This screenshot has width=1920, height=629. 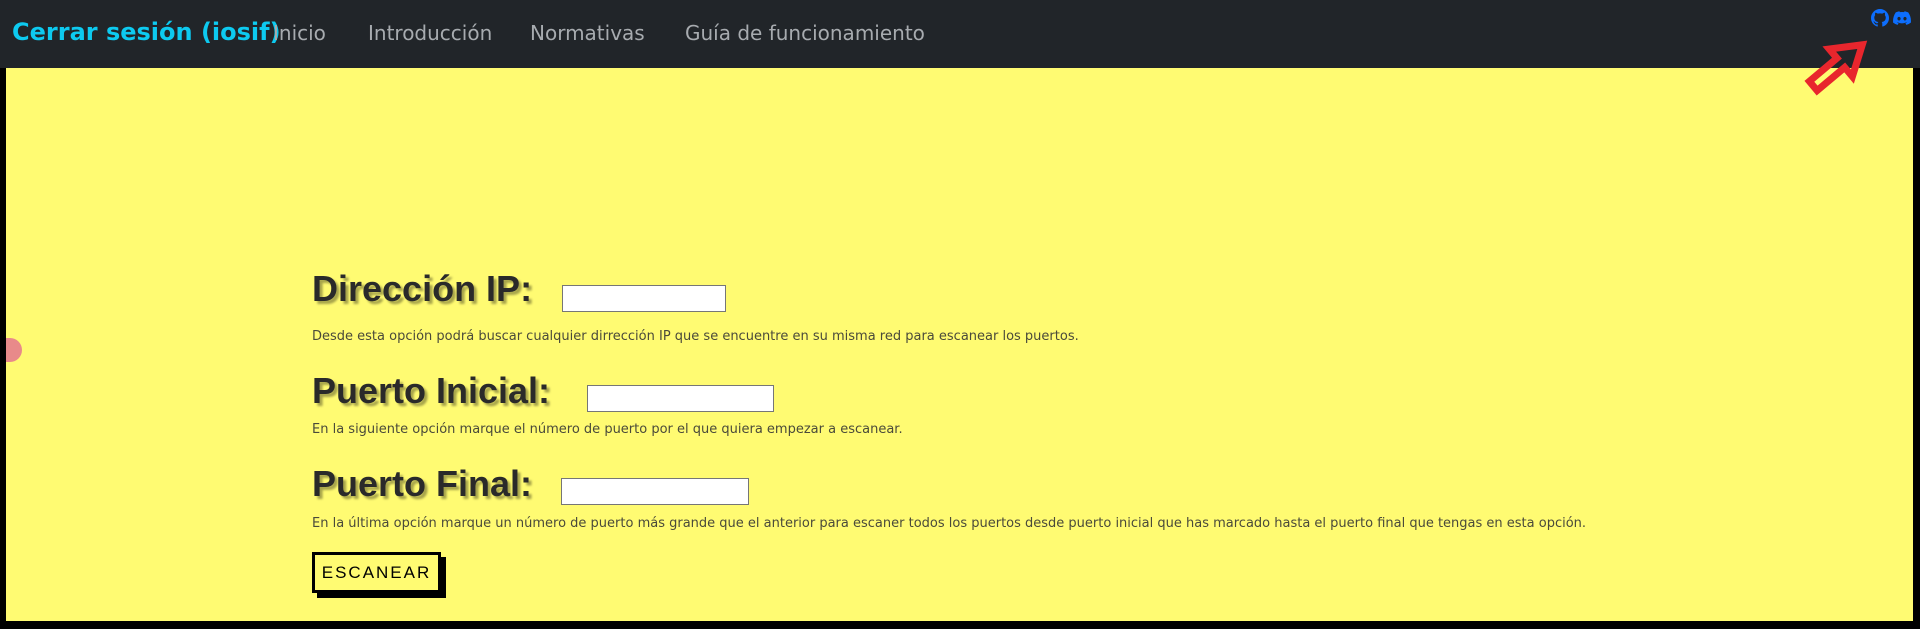 What do you see at coordinates (430, 33) in the screenshot?
I see `nav-link-introduccion: Introducción` at bounding box center [430, 33].